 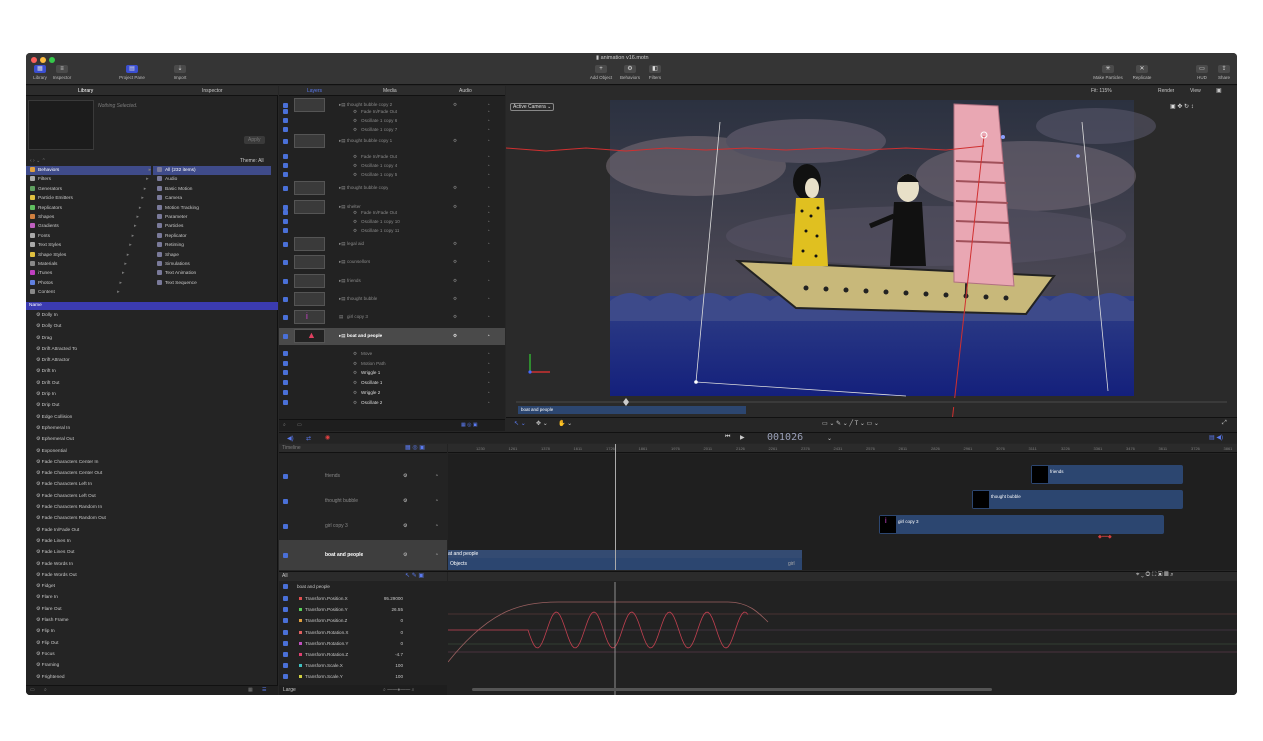 What do you see at coordinates (392, 281) in the screenshot?
I see `layer-row: friends ▸▤ ⚙ ◔` at bounding box center [392, 281].